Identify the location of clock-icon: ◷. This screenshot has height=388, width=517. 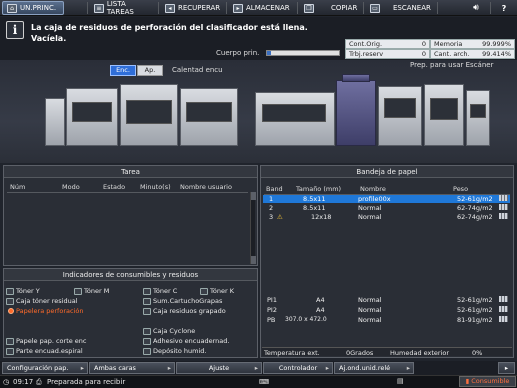
(6, 382).